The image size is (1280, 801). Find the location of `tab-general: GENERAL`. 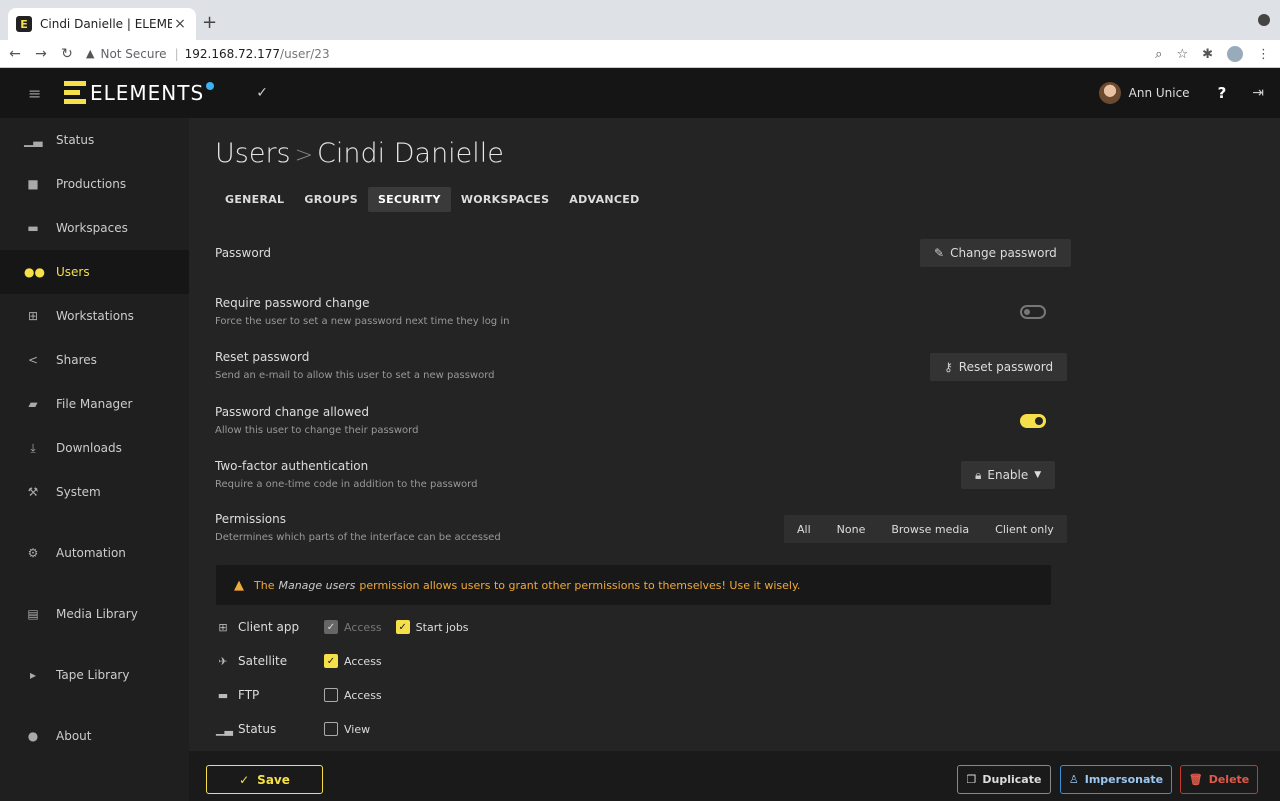

tab-general: GENERAL is located at coordinates (254, 199).